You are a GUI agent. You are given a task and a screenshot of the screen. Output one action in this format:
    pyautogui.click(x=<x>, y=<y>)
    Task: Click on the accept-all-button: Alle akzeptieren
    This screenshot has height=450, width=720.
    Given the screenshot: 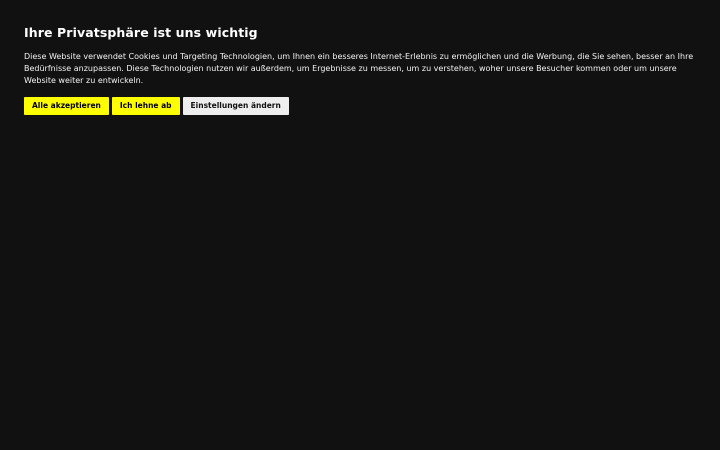 What is the action you would take?
    pyautogui.click(x=66, y=106)
    